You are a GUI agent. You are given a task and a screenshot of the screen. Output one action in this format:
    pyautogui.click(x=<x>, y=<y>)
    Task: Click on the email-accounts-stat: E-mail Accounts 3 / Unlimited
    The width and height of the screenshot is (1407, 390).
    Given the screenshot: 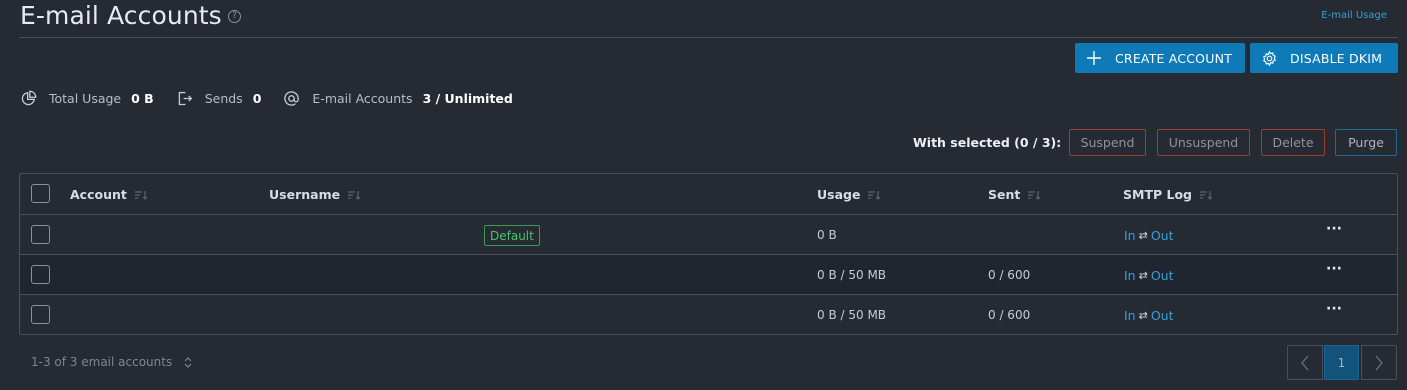 What is the action you would take?
    pyautogui.click(x=398, y=98)
    